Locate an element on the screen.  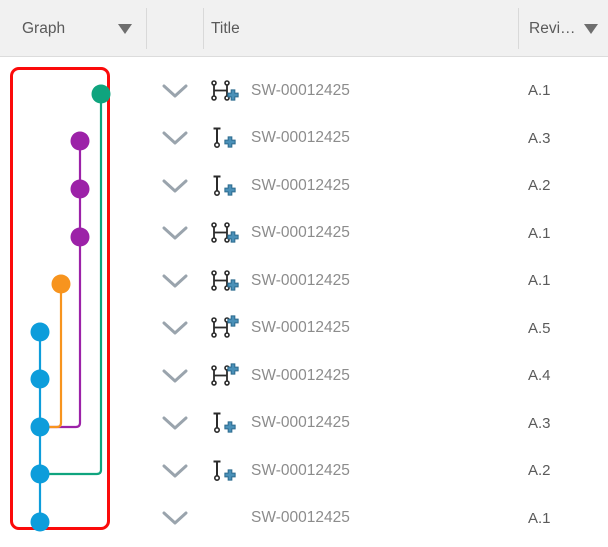
graph-panel is located at coordinates (61, 300).